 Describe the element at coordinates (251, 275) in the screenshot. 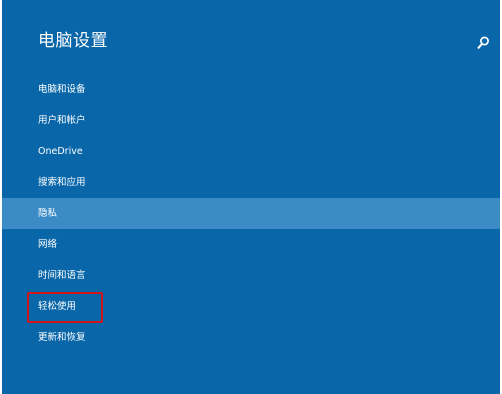

I see `nav-item-time-and-language: 时间和语言` at that location.